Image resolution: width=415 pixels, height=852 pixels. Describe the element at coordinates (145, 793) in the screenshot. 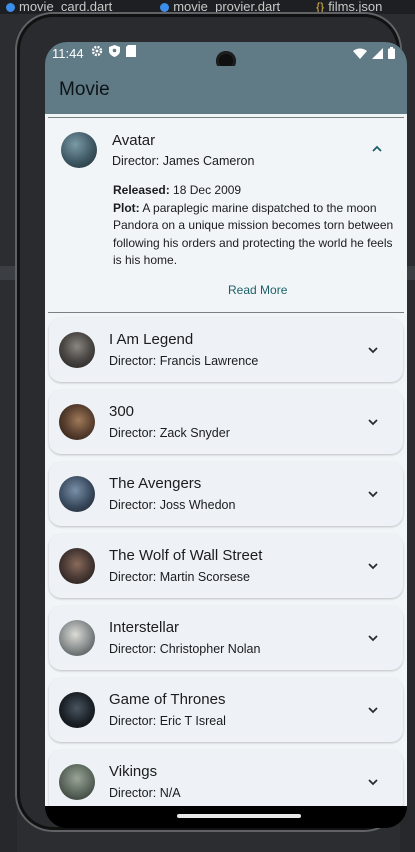

I see `movie-director: Director: N/A` at that location.